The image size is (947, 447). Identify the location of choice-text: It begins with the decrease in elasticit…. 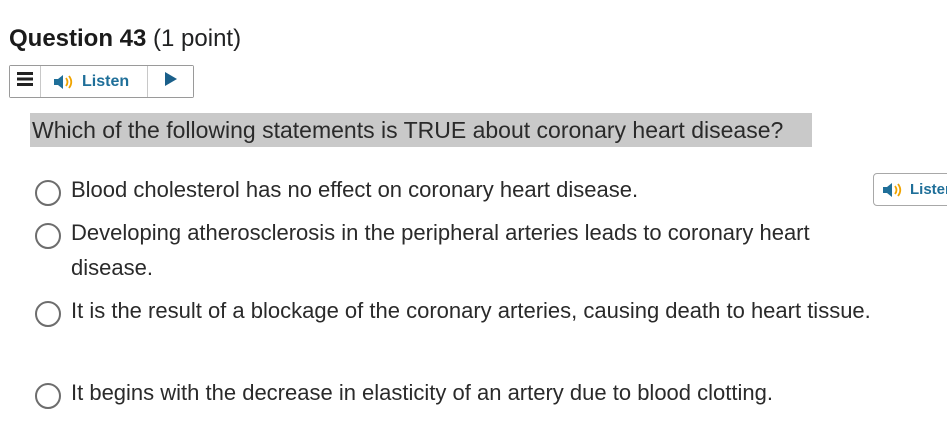
(422, 392).